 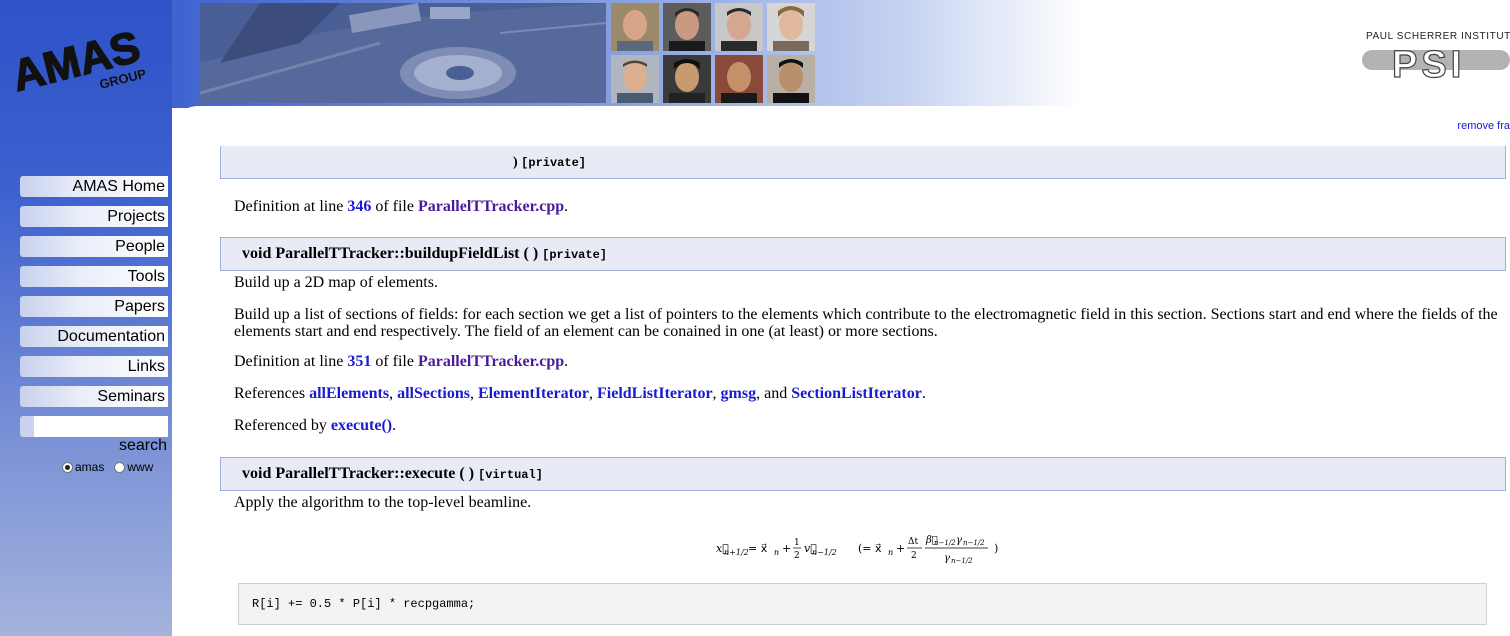 I want to click on nav-tools: Tools, so click(x=94, y=276).